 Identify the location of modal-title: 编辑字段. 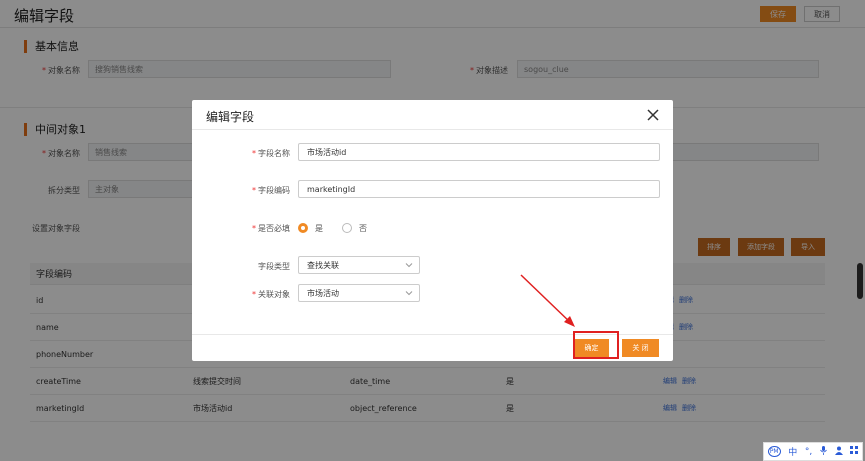
(230, 117).